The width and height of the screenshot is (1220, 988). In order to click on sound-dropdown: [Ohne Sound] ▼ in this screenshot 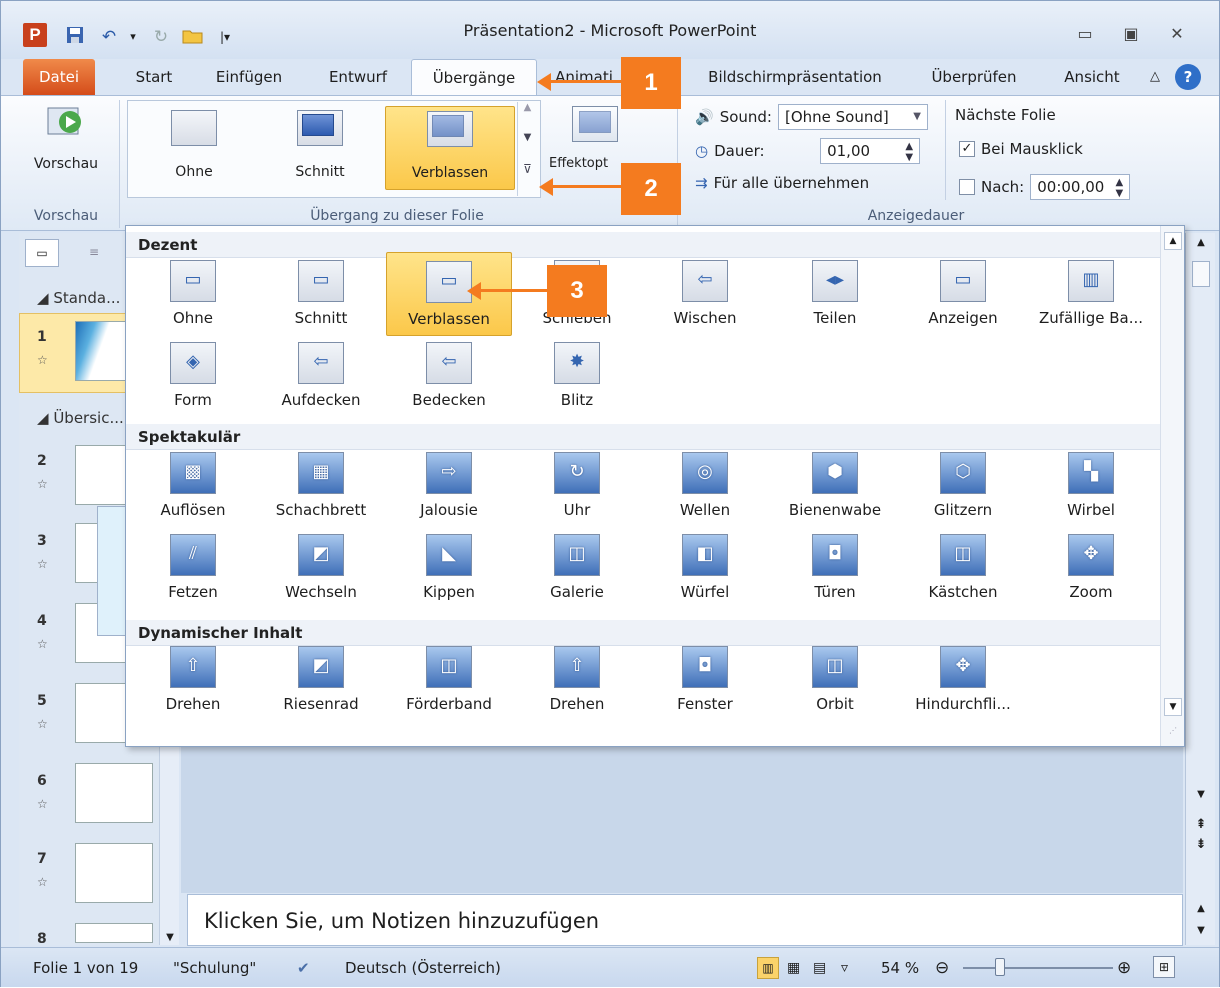, I will do `click(852, 117)`.